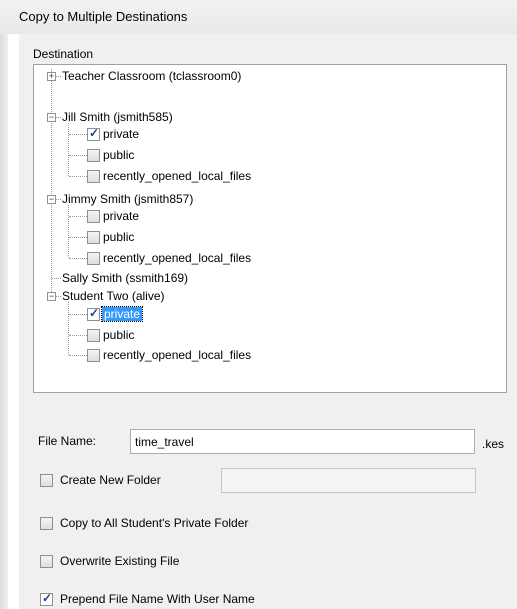 This screenshot has width=517, height=609. Describe the element at coordinates (93, 313) in the screenshot. I see `student-two-private-checkbox` at that location.